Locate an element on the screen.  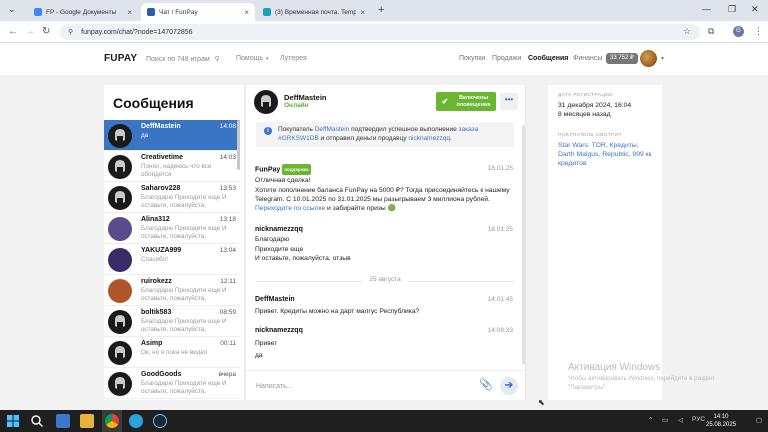
notifications-icon: ▢ is located at coordinates (759, 420).